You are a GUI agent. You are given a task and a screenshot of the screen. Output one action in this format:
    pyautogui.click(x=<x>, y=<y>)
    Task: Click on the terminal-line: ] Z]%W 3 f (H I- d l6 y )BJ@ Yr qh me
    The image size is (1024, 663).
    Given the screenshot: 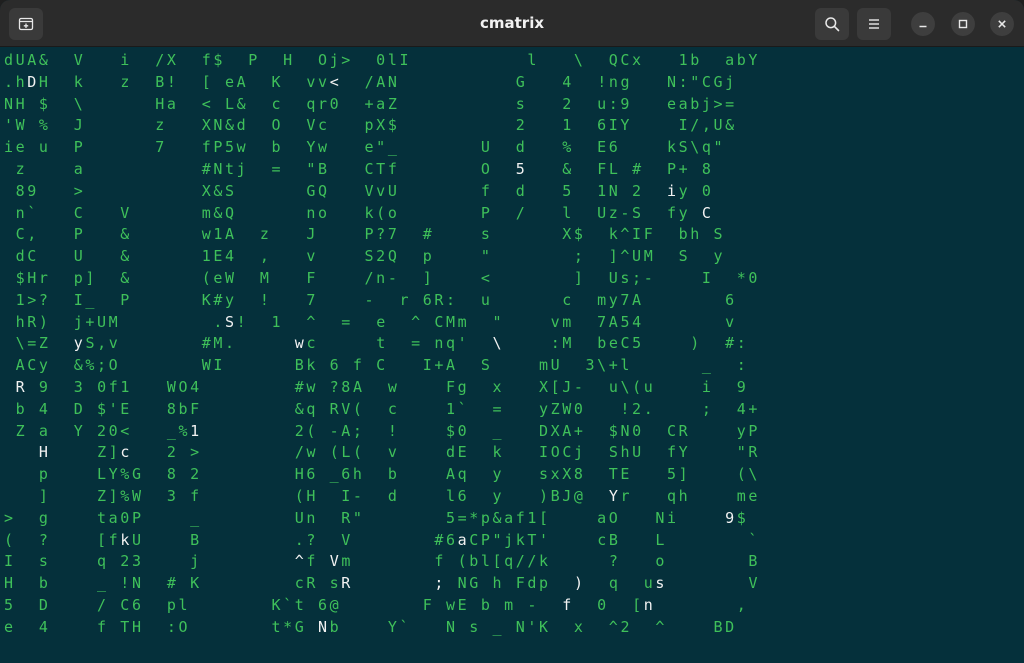 What is the action you would take?
    pyautogui.click(x=382, y=495)
    